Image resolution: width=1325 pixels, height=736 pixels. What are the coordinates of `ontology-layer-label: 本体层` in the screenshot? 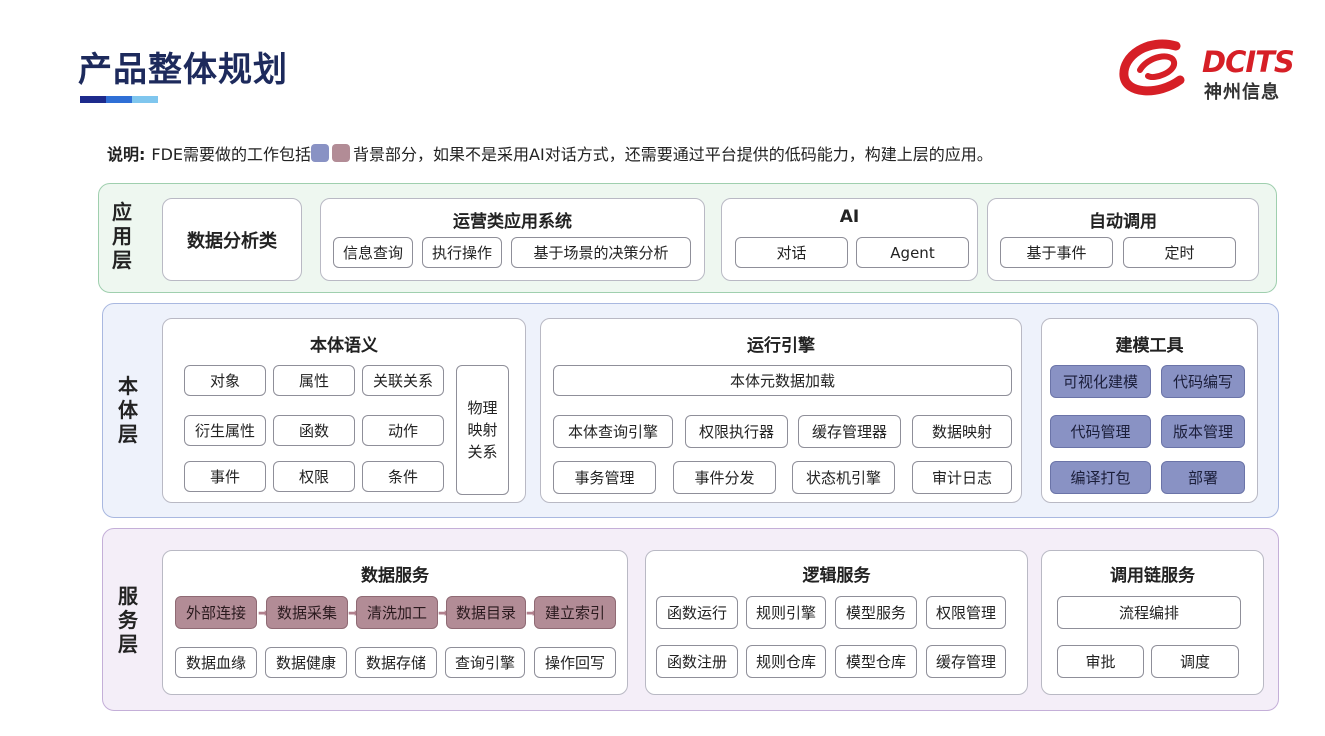 It's located at (128, 410).